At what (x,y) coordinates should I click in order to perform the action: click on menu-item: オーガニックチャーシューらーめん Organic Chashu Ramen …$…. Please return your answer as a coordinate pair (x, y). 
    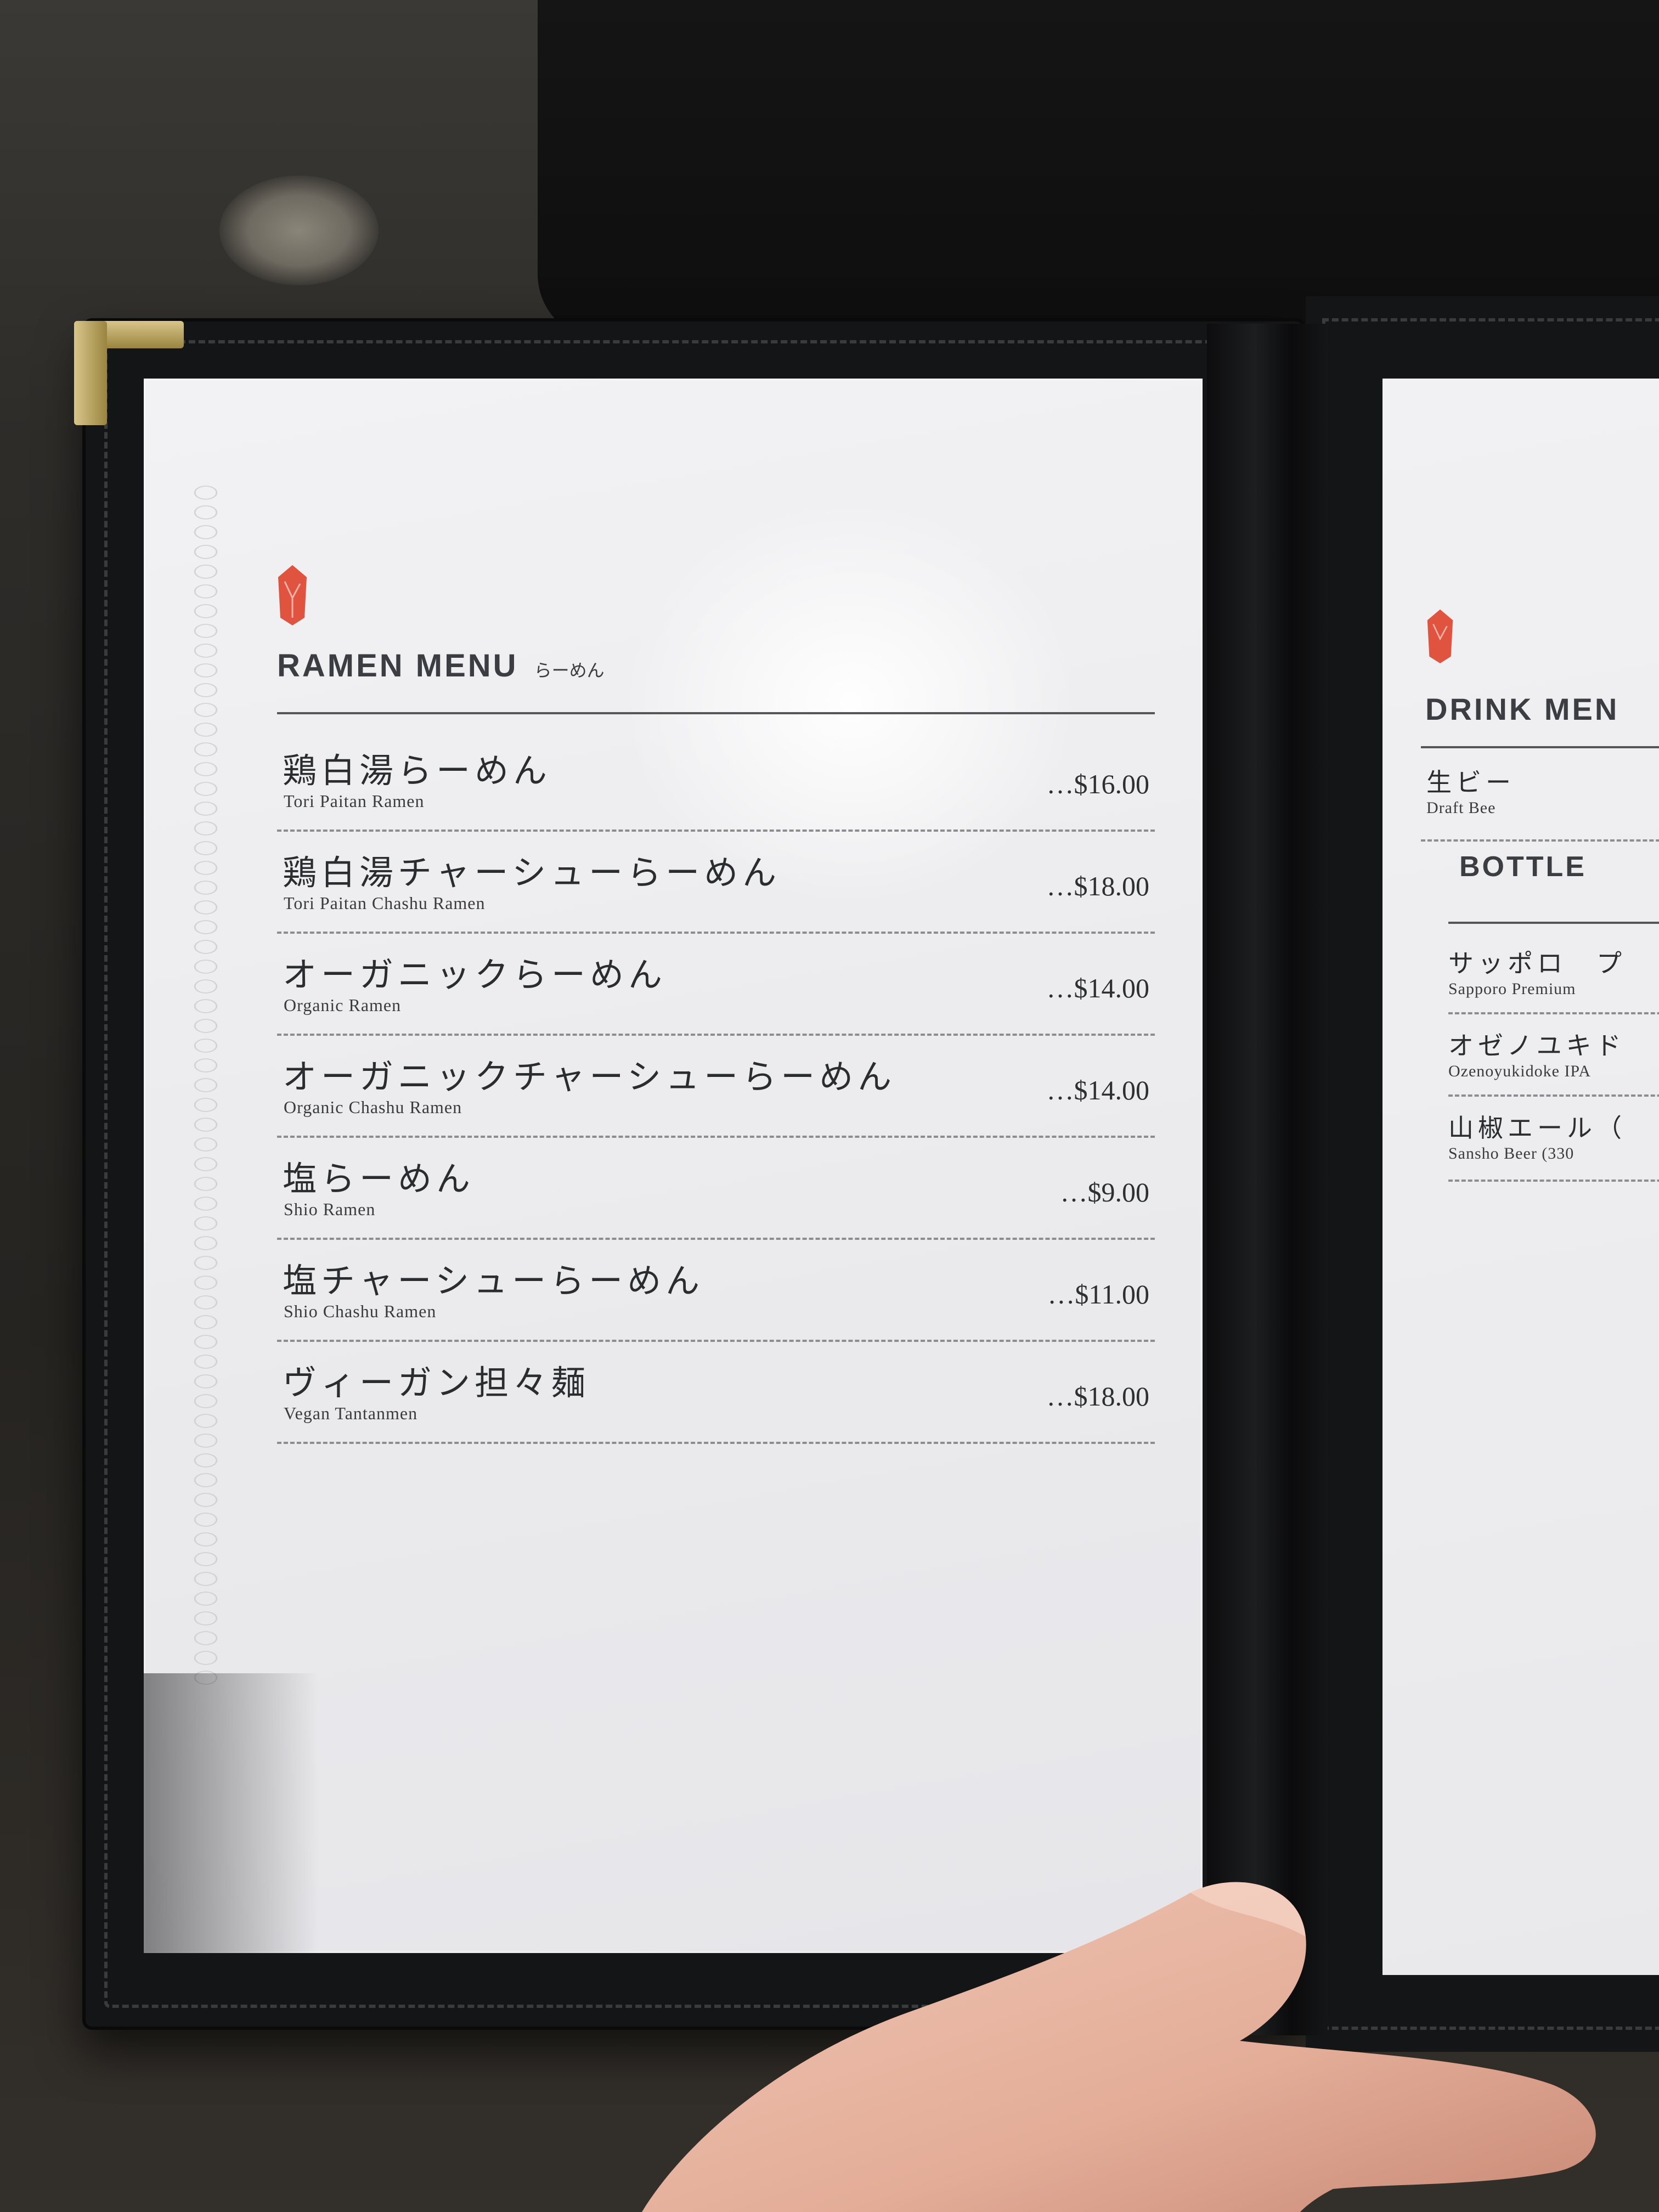
    Looking at the image, I should click on (716, 1087).